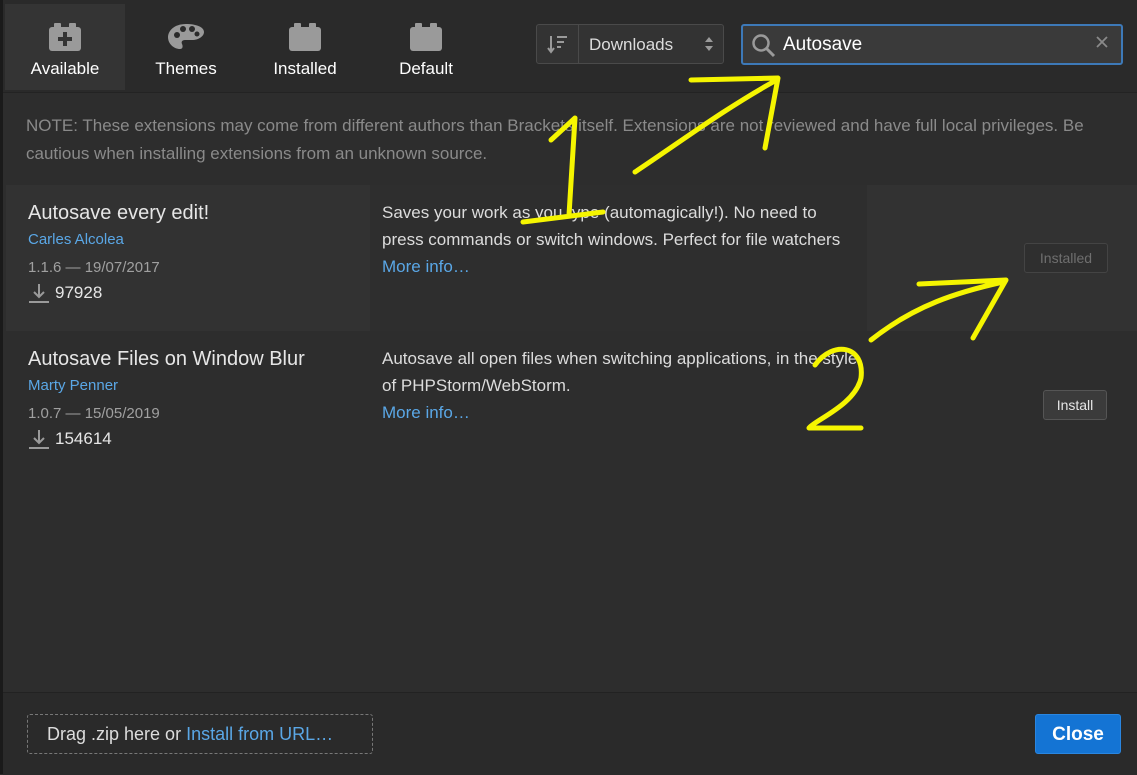 The image size is (1137, 775). What do you see at coordinates (94, 267) in the screenshot?
I see `extension-version-date: 1.1.6 — 19/07/2017` at bounding box center [94, 267].